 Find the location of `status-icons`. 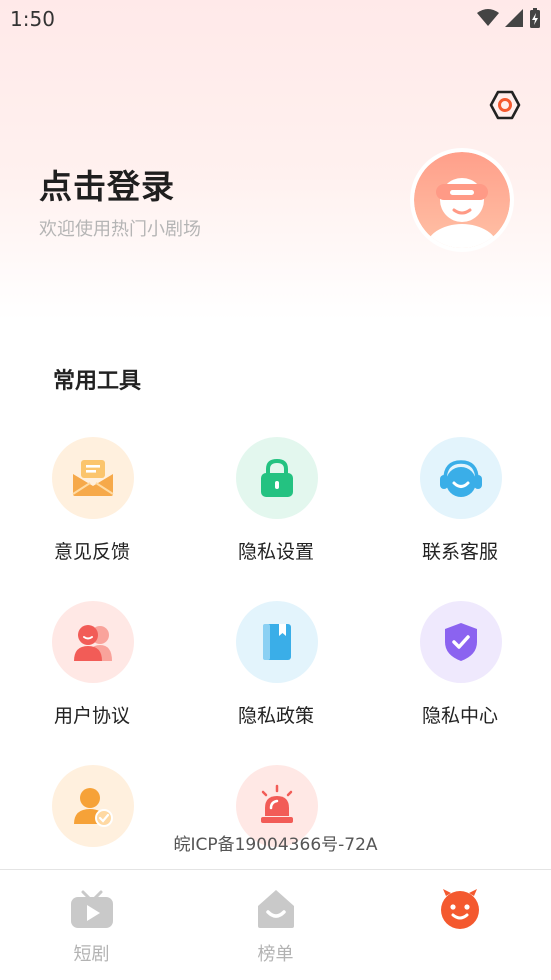

status-icons is located at coordinates (509, 18).